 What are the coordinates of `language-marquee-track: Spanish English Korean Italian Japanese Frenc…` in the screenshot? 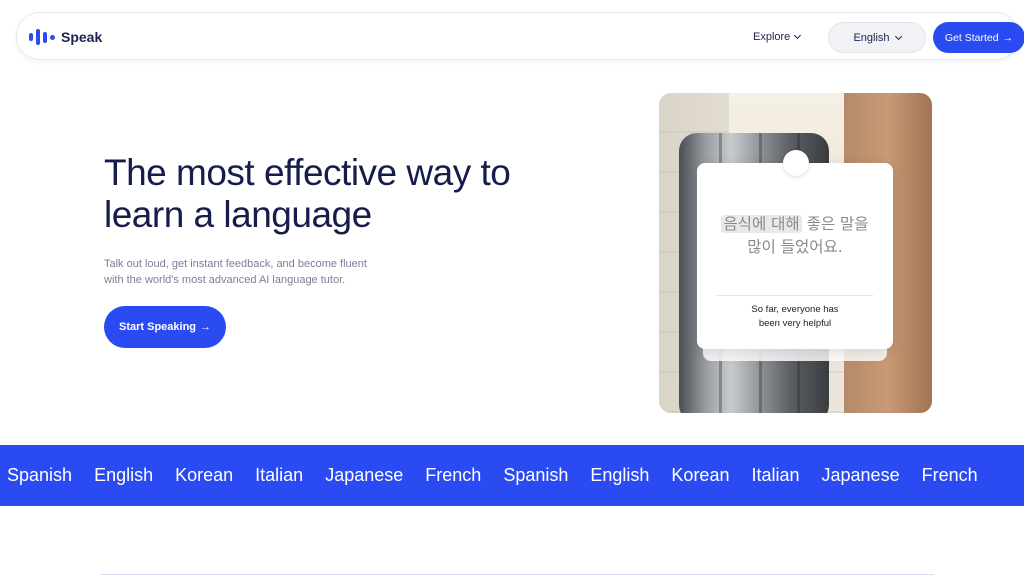 It's located at (503, 475).